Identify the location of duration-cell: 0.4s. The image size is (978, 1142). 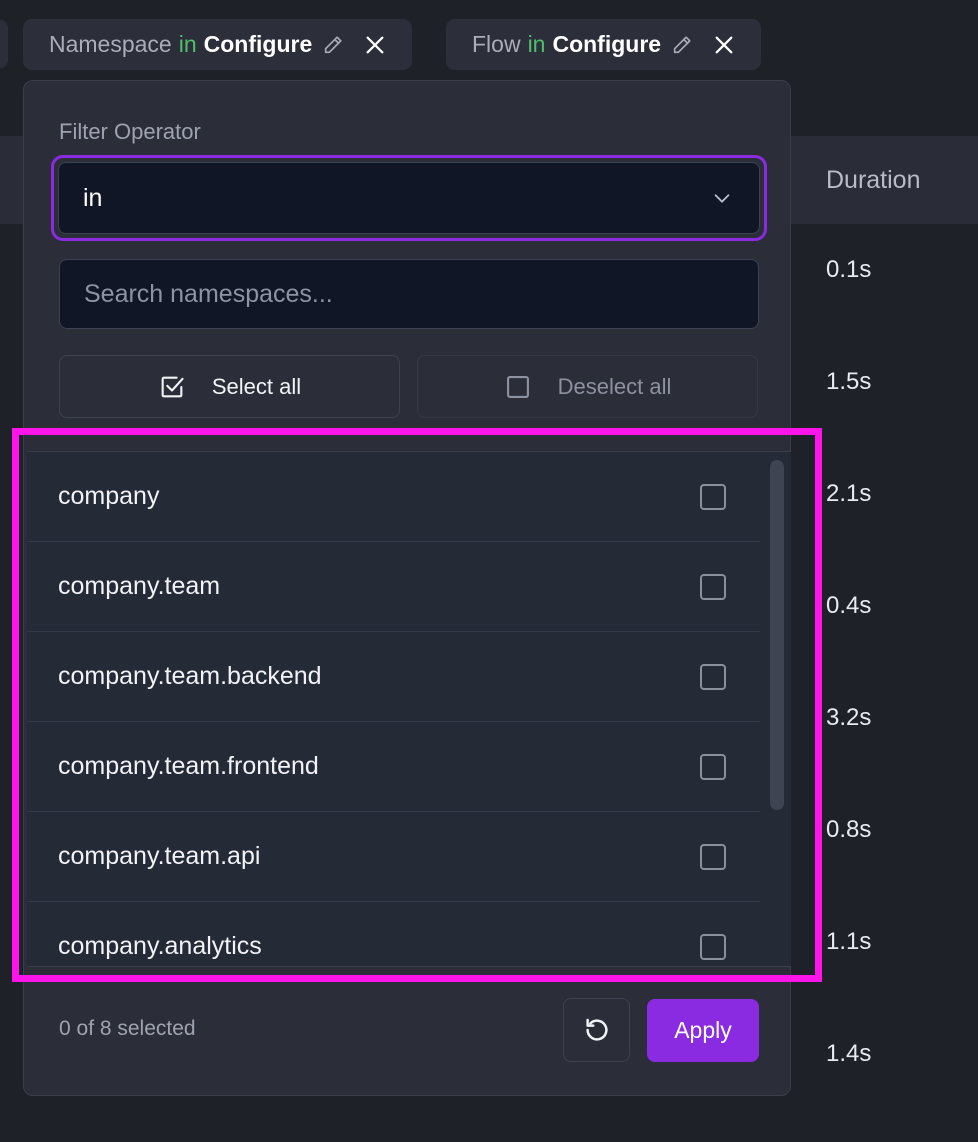
(849, 605).